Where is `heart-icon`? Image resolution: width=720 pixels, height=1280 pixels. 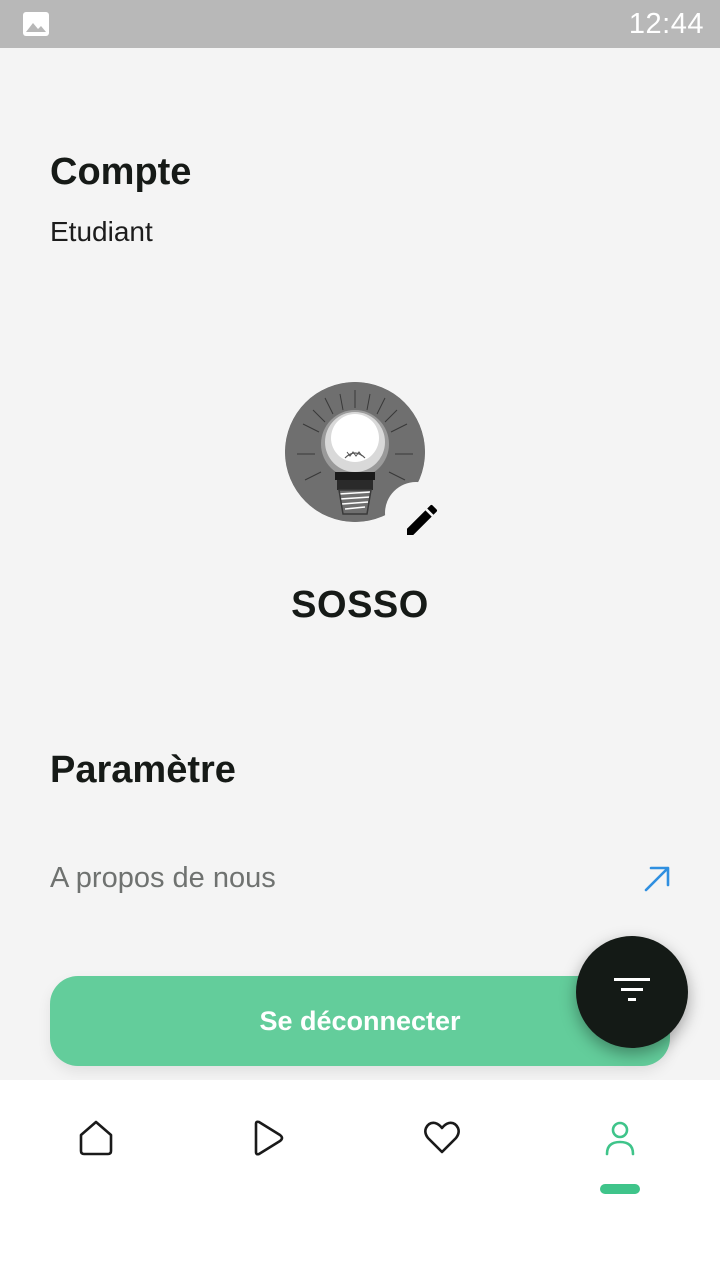 heart-icon is located at coordinates (442, 1137).